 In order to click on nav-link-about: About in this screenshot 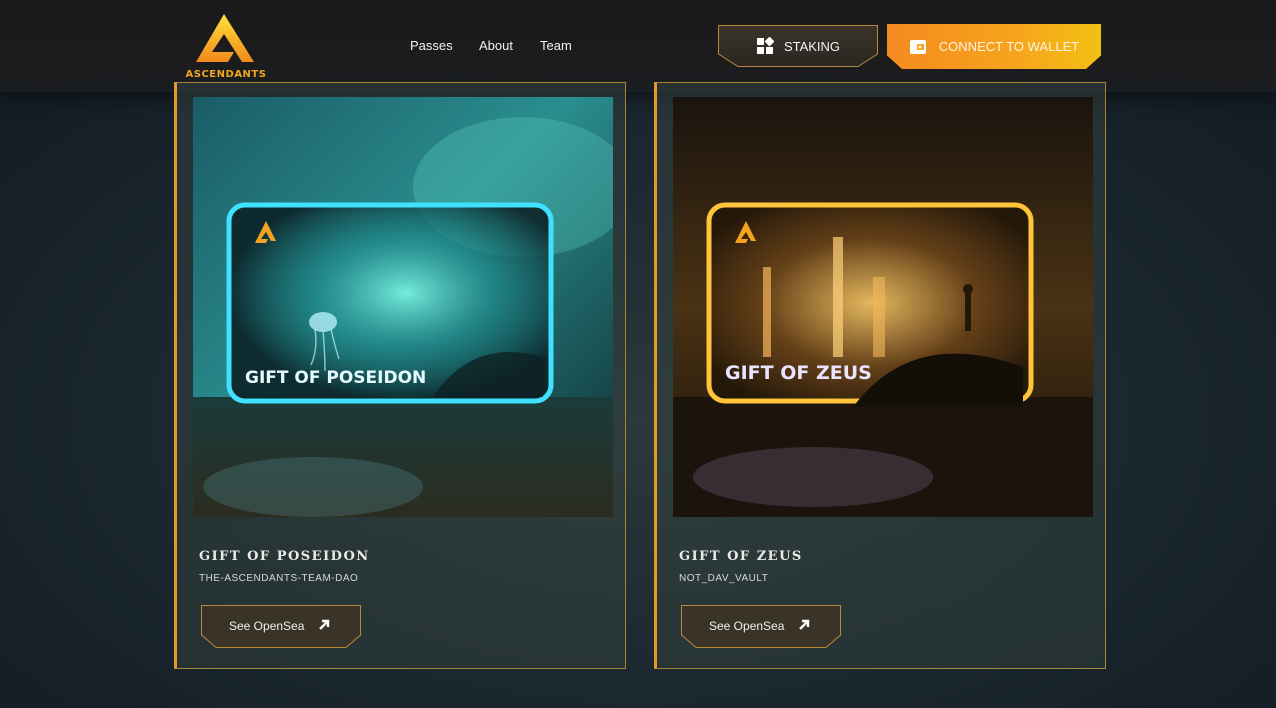, I will do `click(496, 45)`.